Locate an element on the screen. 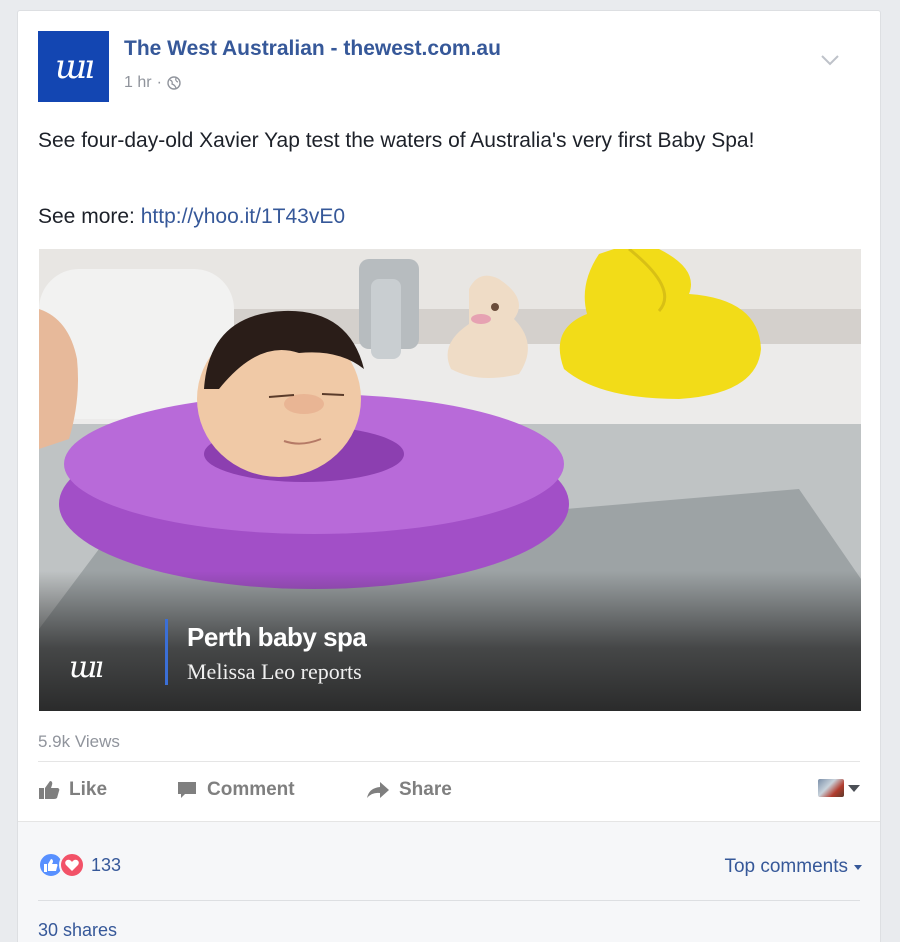 The width and height of the screenshot is (900, 942). see-more-line: See more: http://yhoo.it/1T43vE0 is located at coordinates (191, 217).